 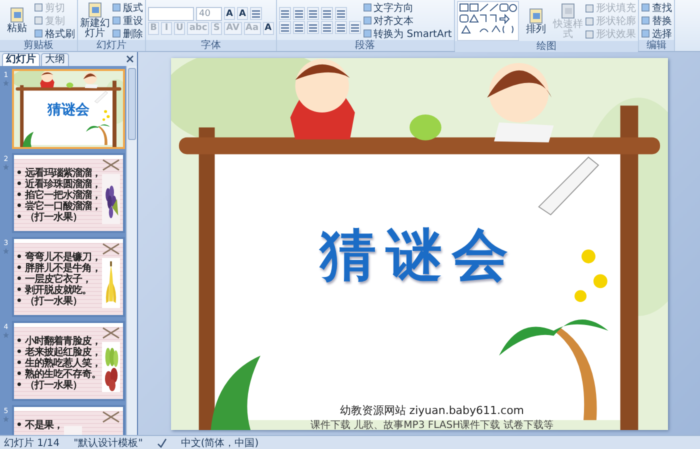 What do you see at coordinates (58, 195) in the screenshot?
I see `riddle-line: • 掐它一把水溜溜，` at bounding box center [58, 195].